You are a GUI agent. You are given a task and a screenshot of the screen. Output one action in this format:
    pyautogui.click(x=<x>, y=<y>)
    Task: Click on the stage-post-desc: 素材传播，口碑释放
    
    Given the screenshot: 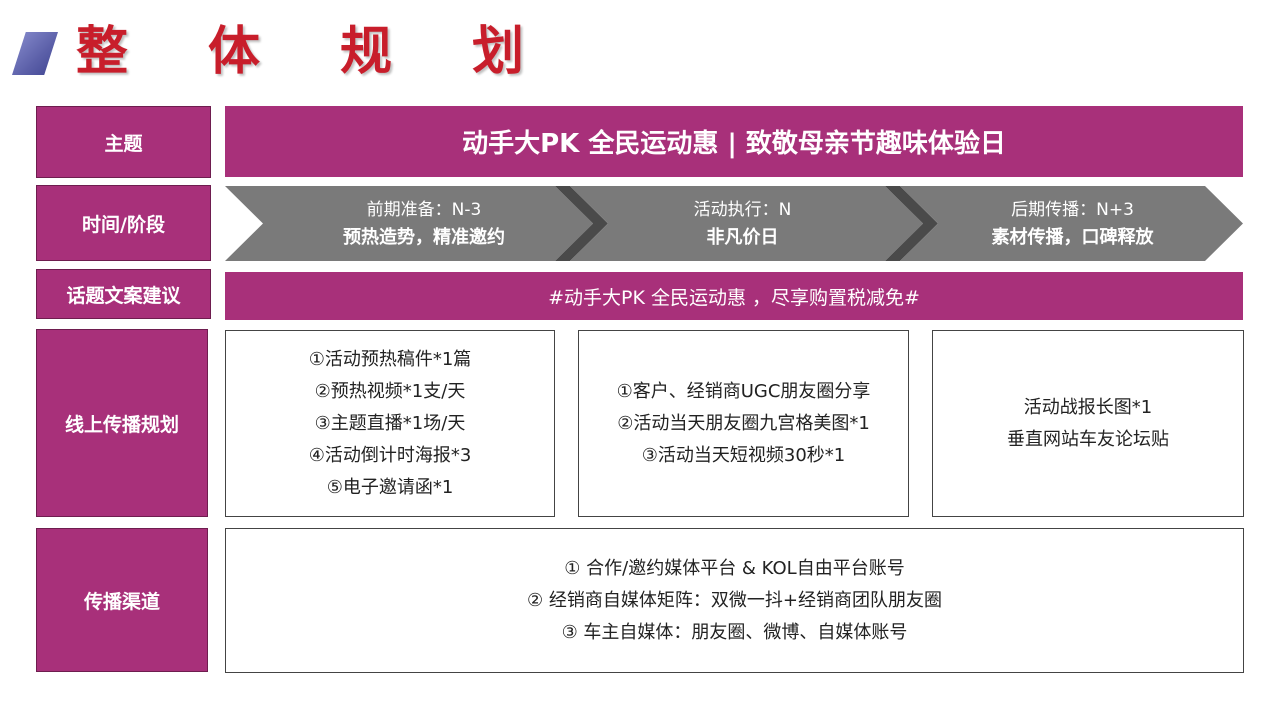 What is the action you would take?
    pyautogui.click(x=1072, y=237)
    